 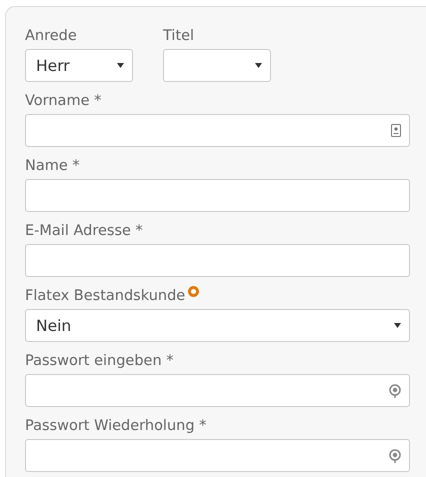 I want to click on field-label: Titel, so click(x=179, y=36).